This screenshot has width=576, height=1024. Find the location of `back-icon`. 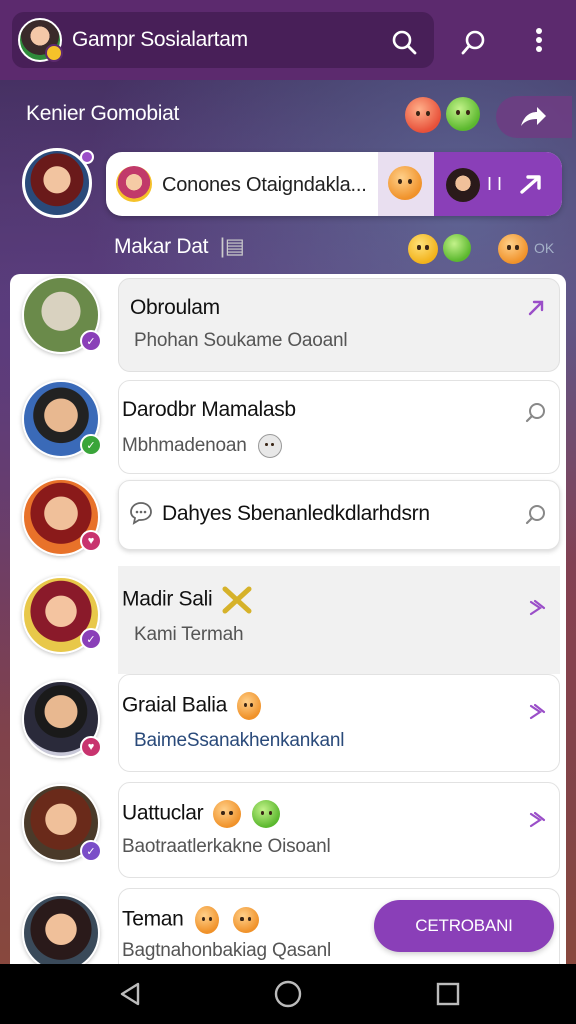

back-icon is located at coordinates (130, 994).